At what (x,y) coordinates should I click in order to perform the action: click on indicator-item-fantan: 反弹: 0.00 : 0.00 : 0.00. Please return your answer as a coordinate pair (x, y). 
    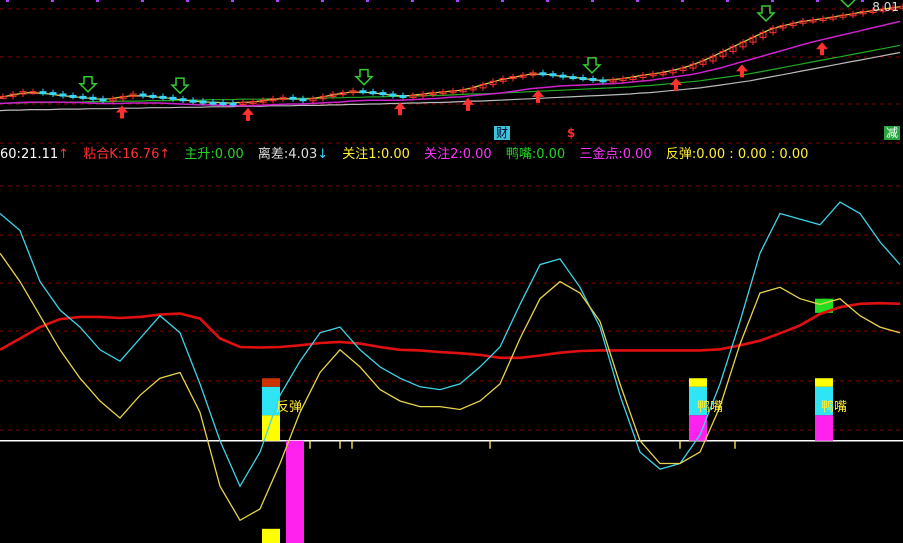
    Looking at the image, I should click on (737, 154).